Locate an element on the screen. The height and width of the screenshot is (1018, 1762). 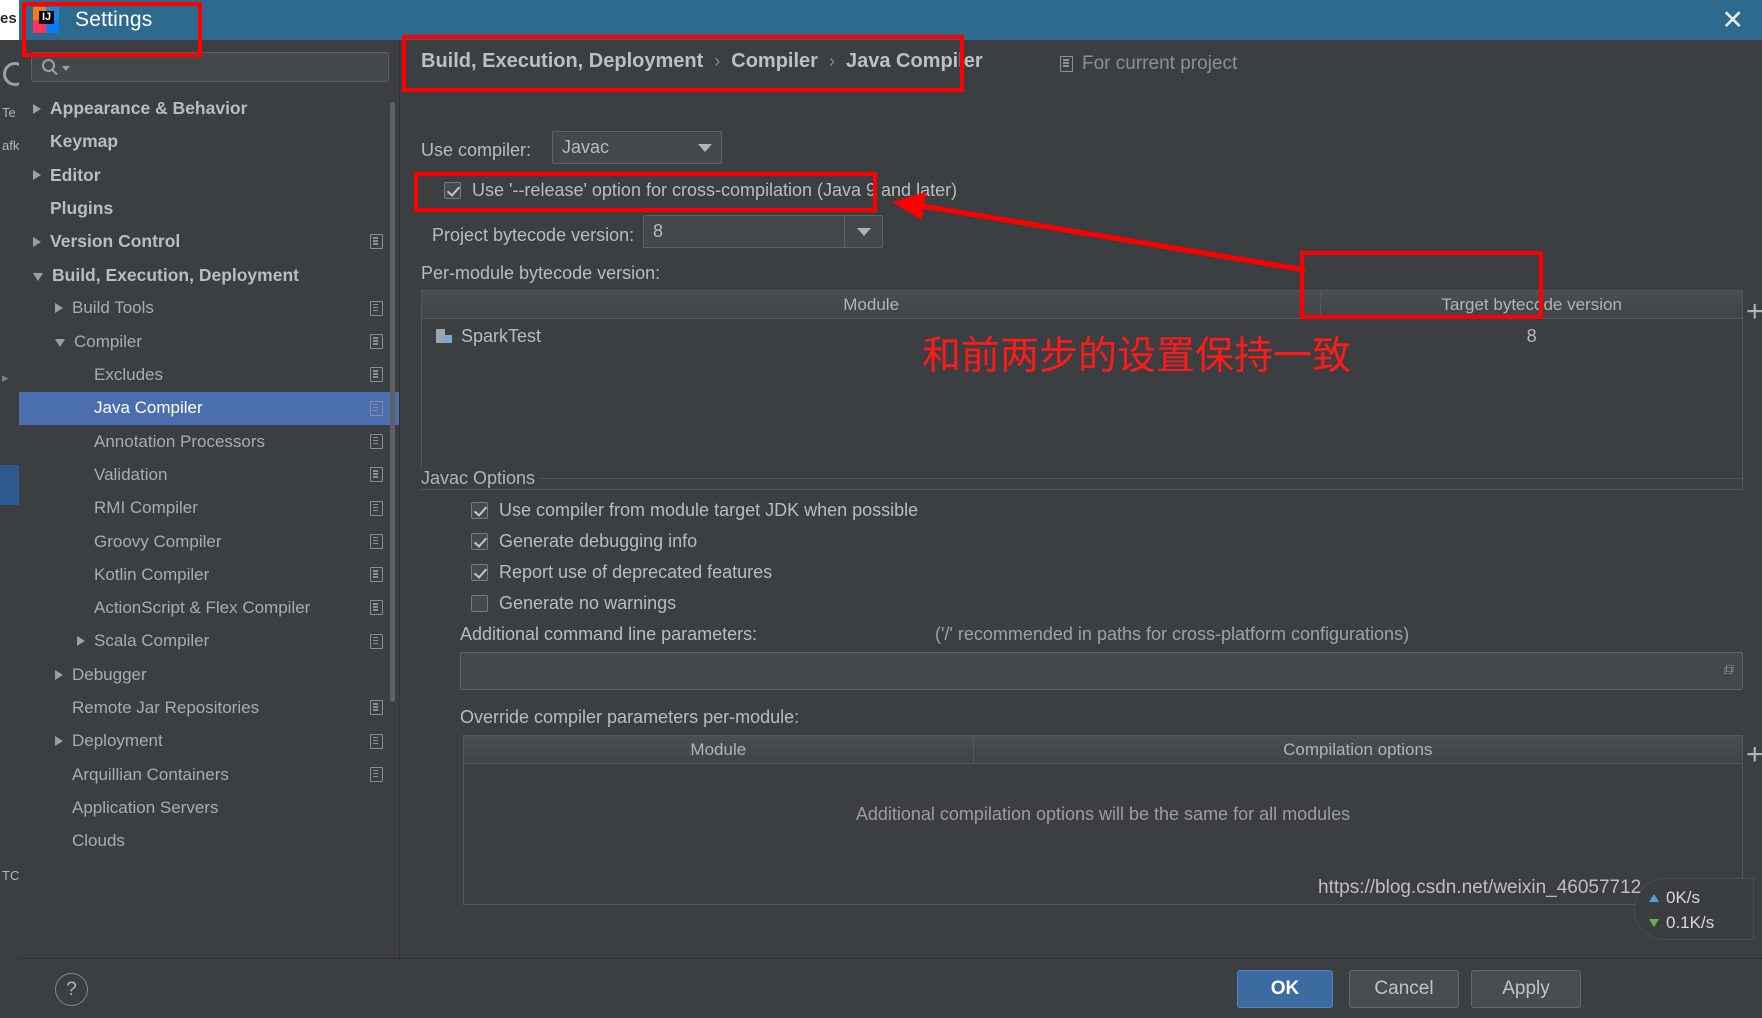
sidebar-item-editor: Editor is located at coordinates (209, 175).